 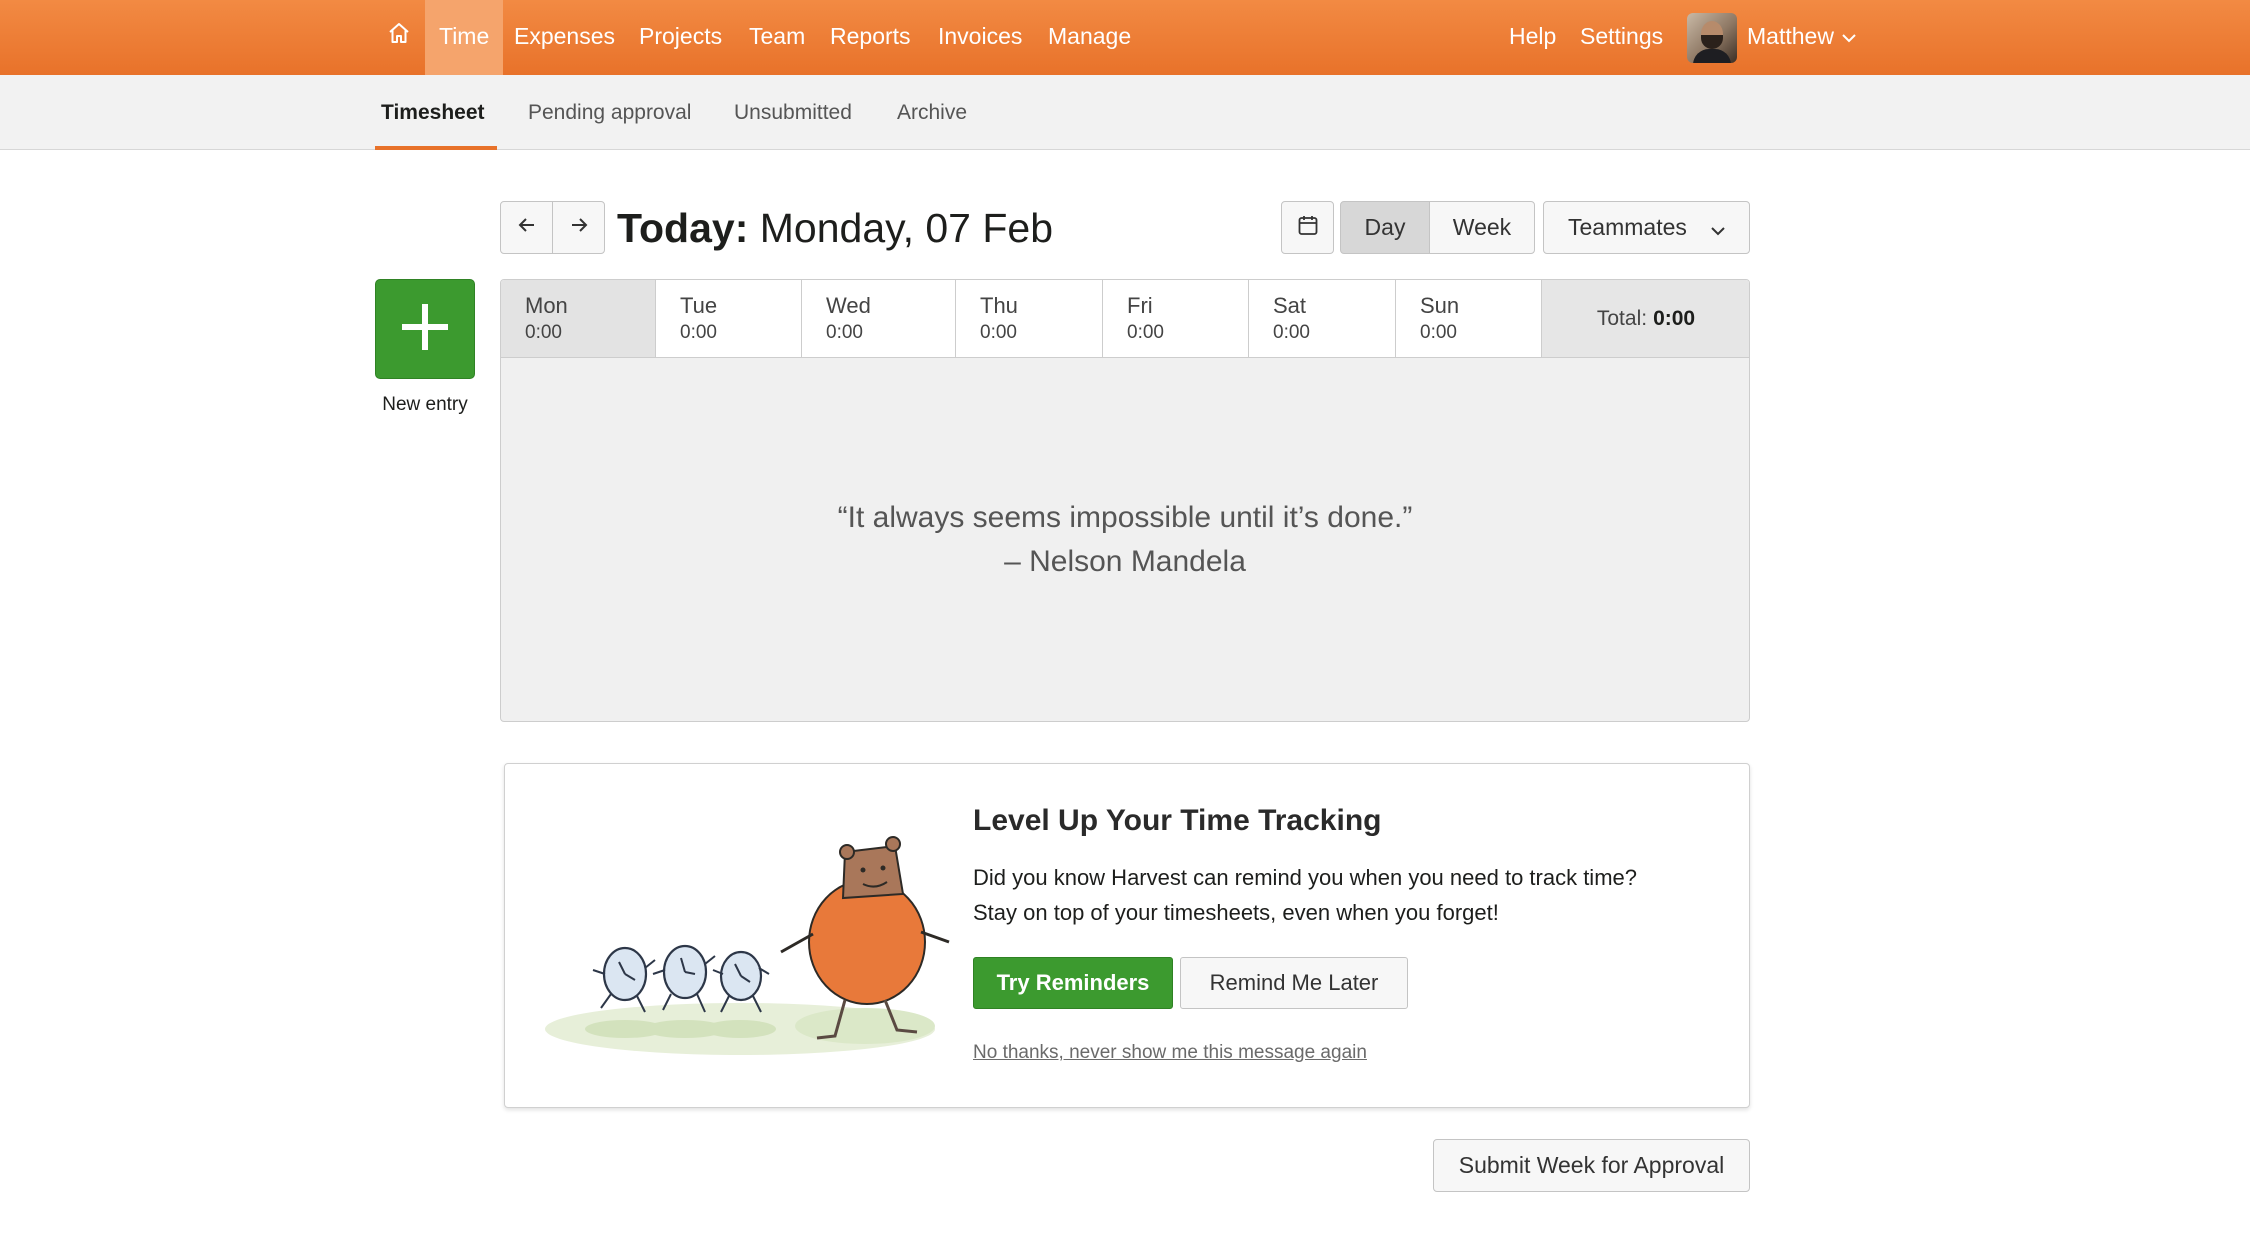 I want to click on arrow-right-icon, so click(x=579, y=228).